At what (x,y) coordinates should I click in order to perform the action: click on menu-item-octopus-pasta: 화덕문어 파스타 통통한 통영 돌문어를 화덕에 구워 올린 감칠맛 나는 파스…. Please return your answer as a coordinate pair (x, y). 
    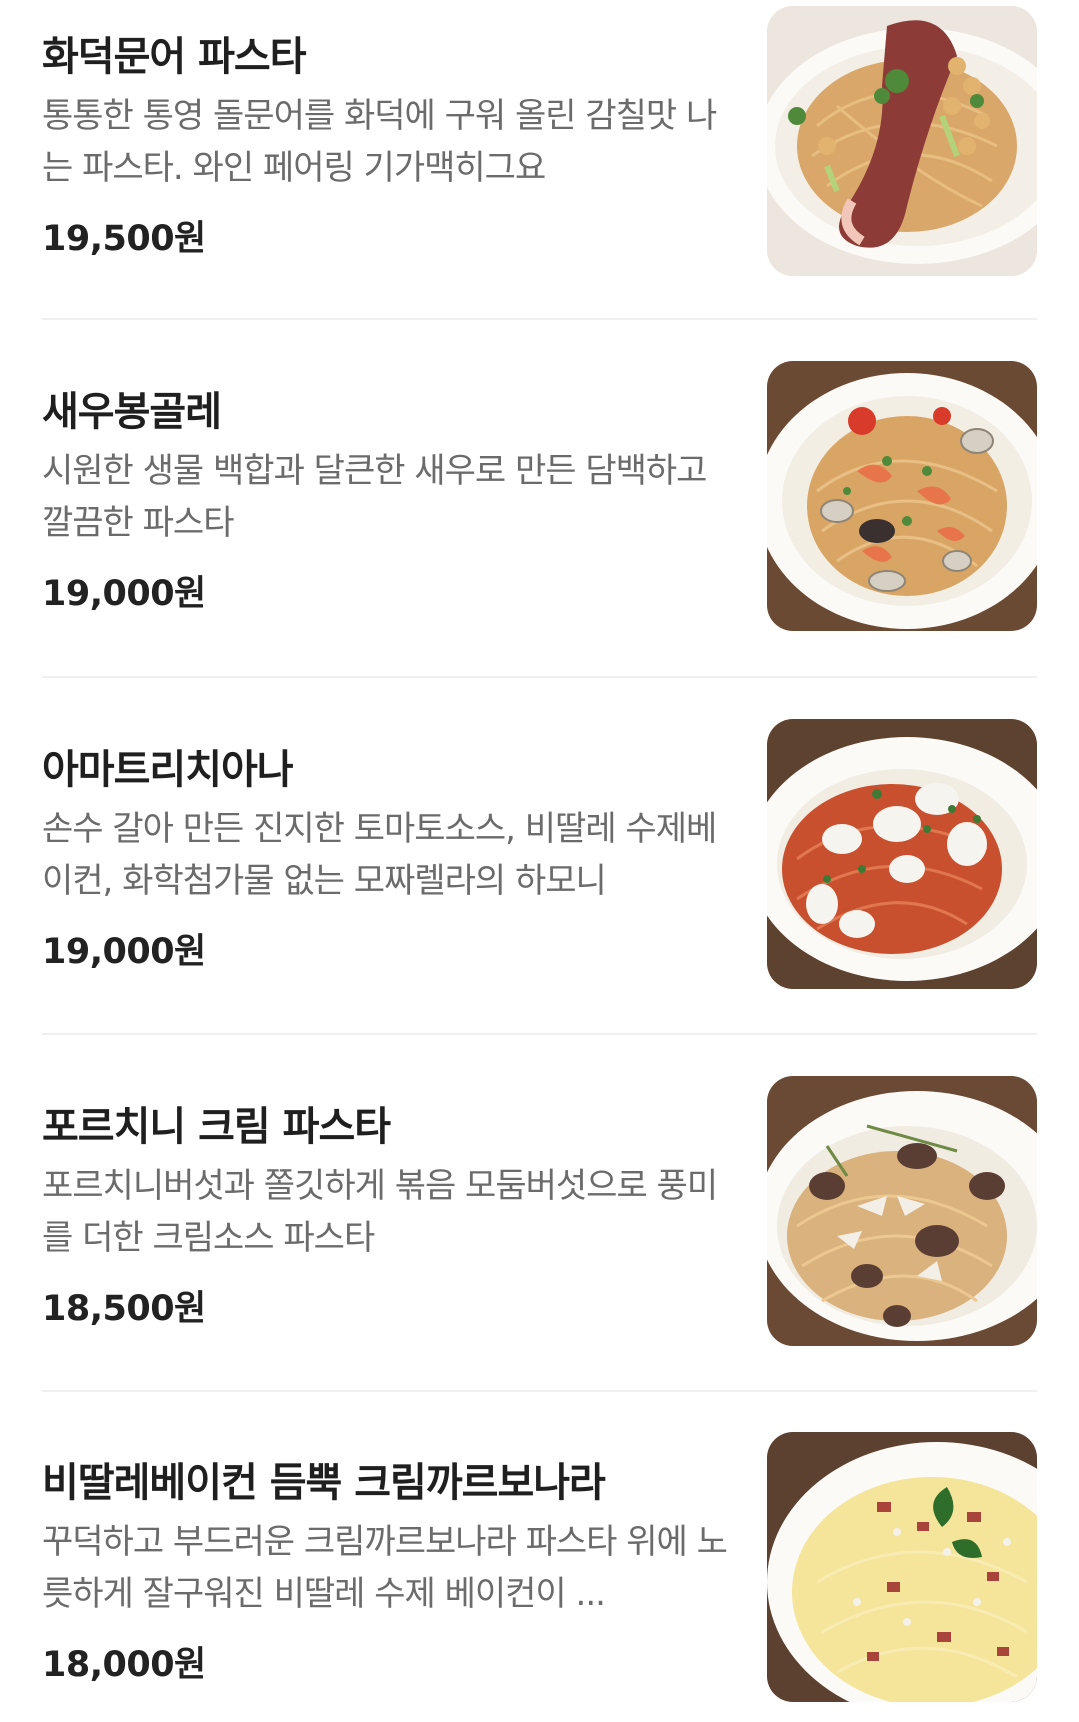
    Looking at the image, I should click on (539, 138).